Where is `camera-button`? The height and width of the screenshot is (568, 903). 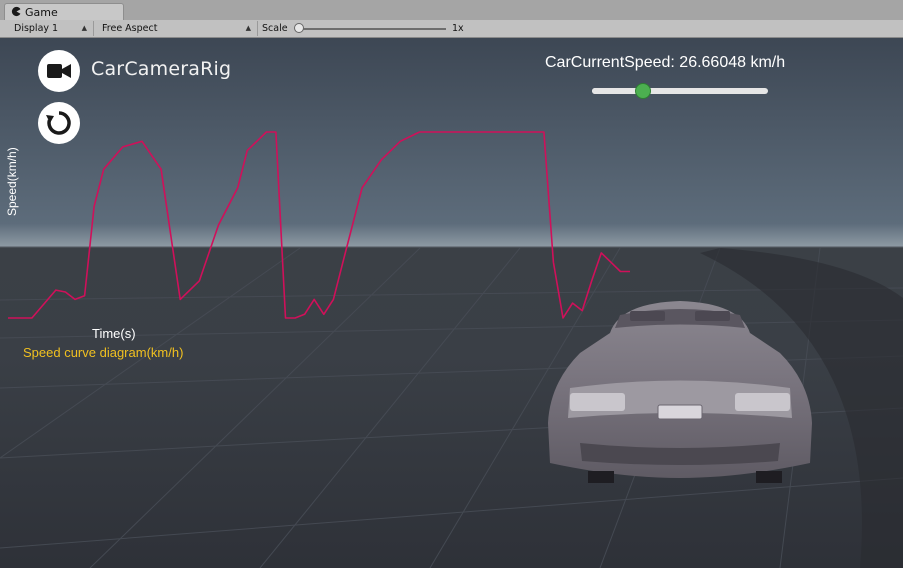 camera-button is located at coordinates (59, 71).